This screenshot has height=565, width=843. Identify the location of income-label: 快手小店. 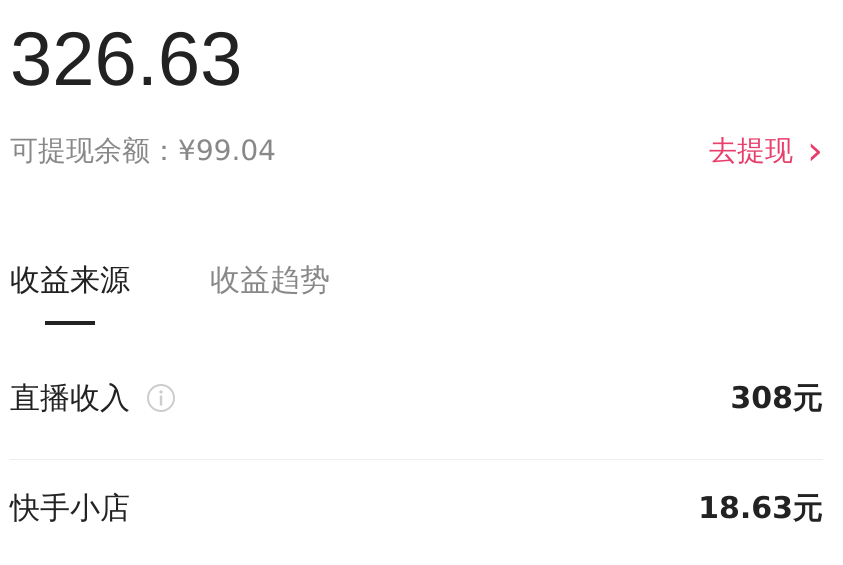
(70, 509).